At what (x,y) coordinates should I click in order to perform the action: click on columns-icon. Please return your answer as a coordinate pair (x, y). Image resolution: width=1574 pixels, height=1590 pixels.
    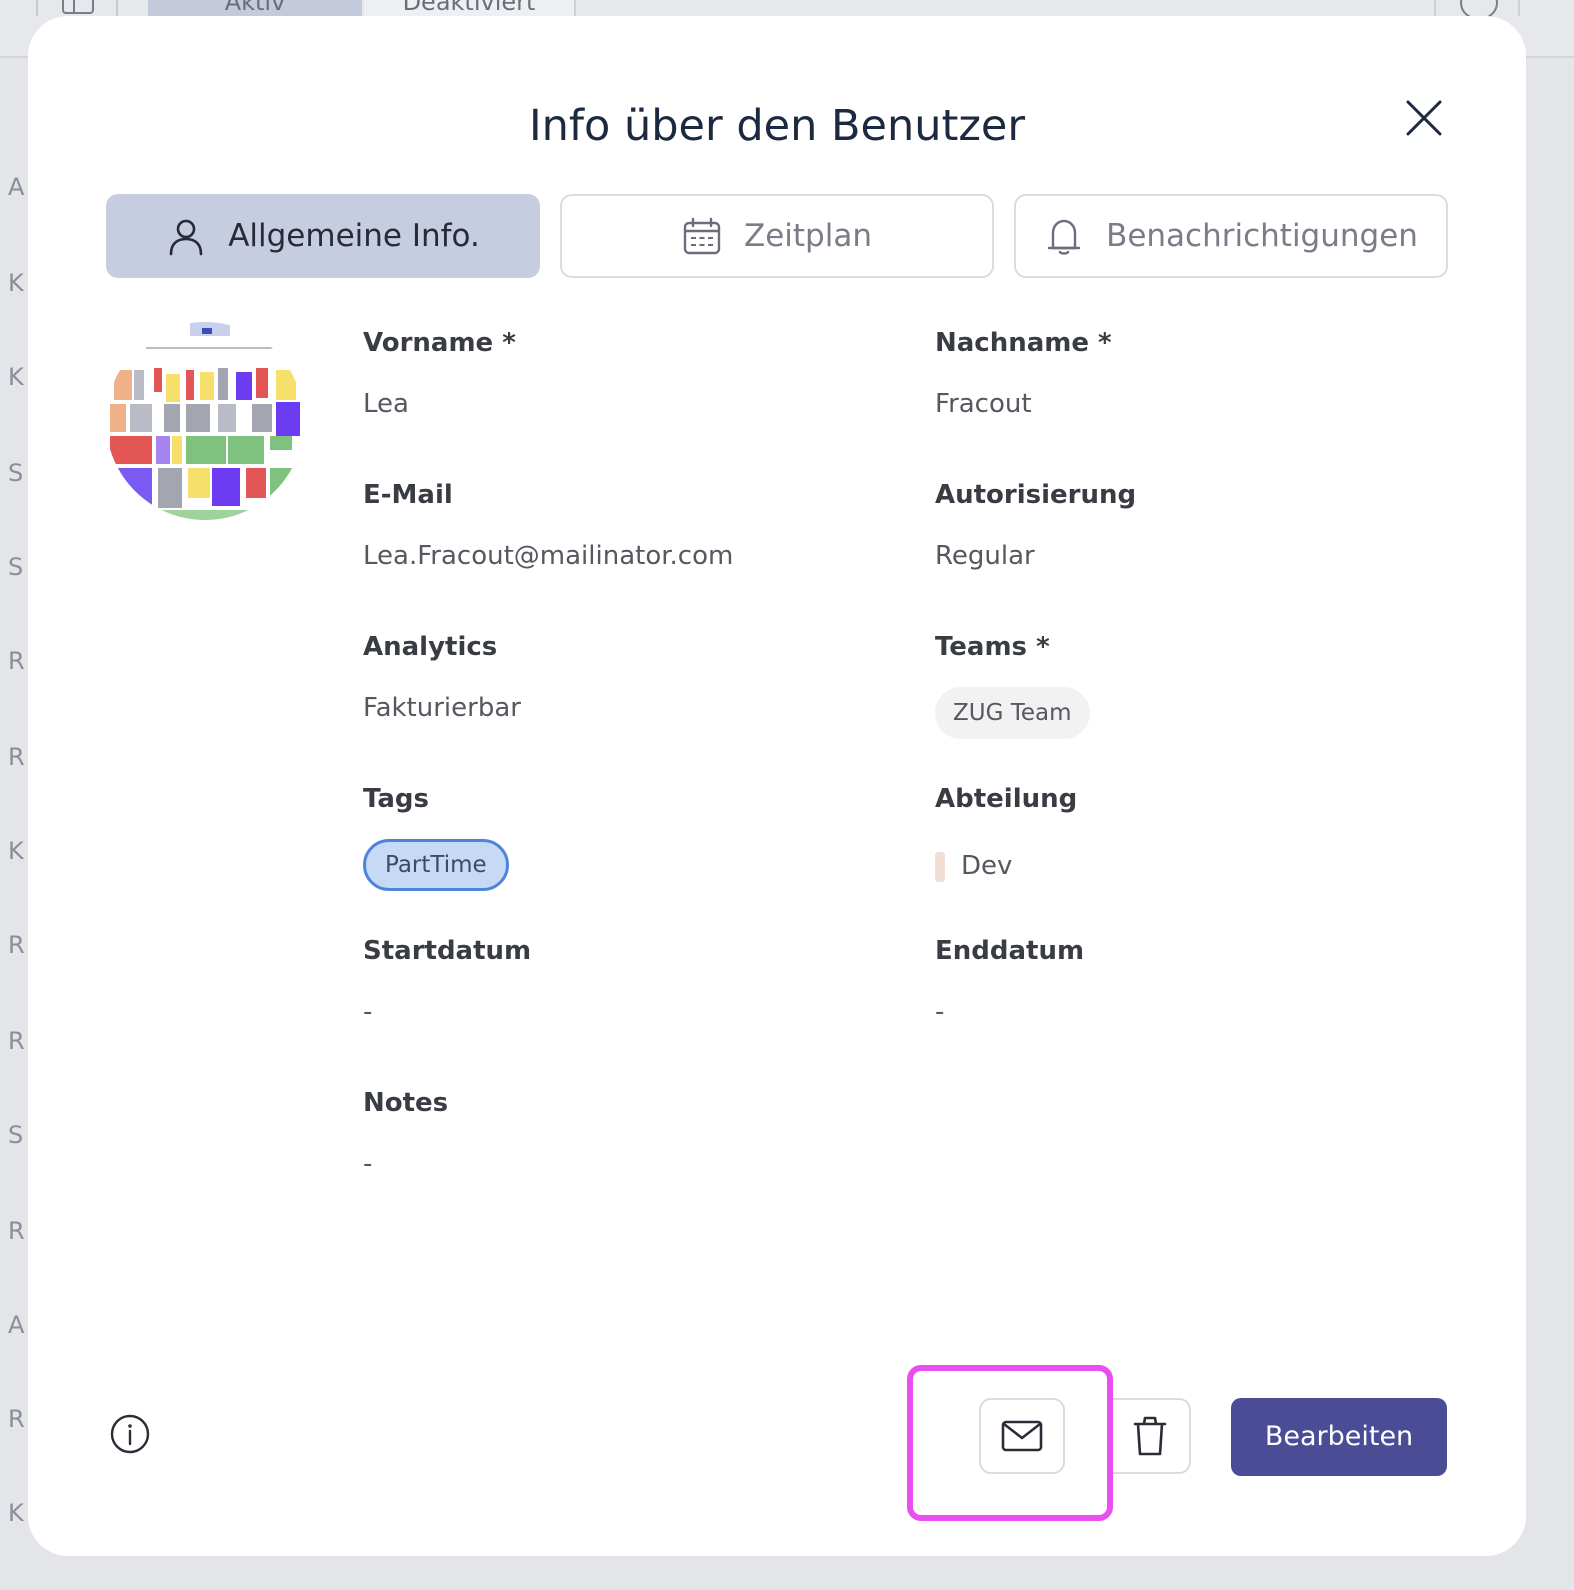
    Looking at the image, I should click on (78, 7).